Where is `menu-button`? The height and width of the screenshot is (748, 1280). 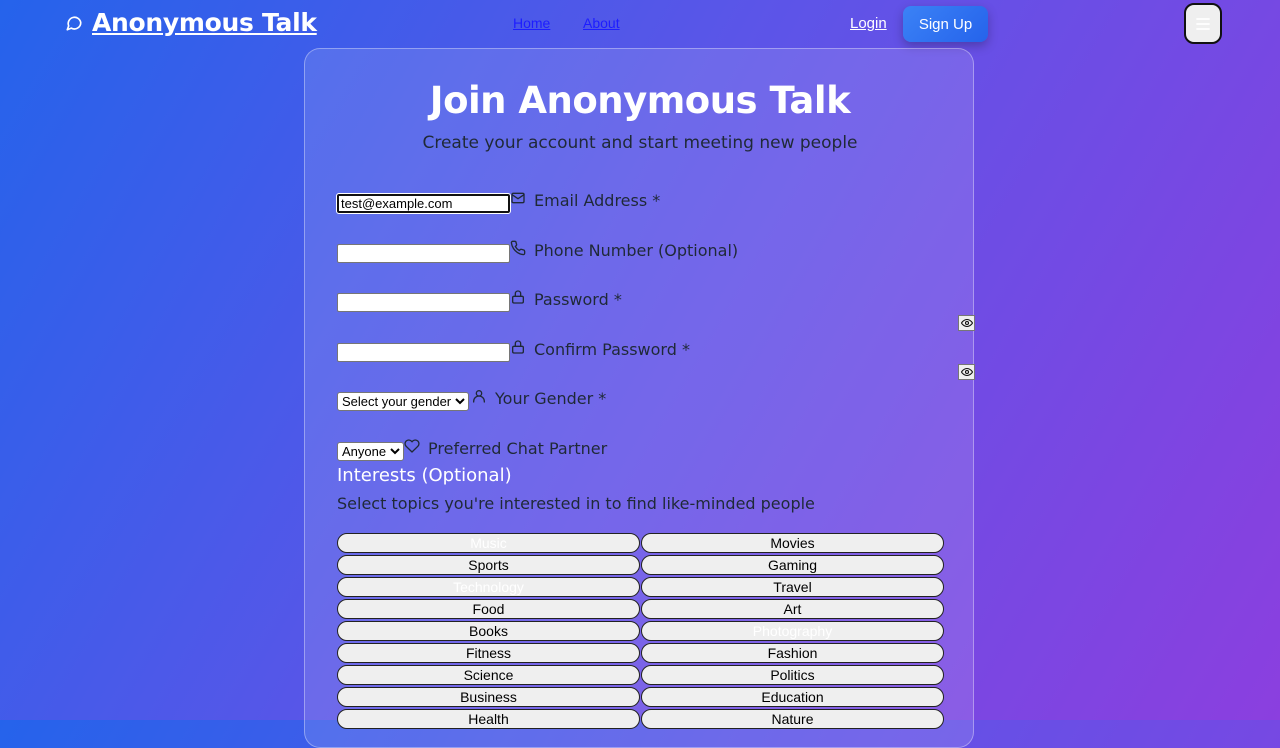
menu-button is located at coordinates (1203, 23).